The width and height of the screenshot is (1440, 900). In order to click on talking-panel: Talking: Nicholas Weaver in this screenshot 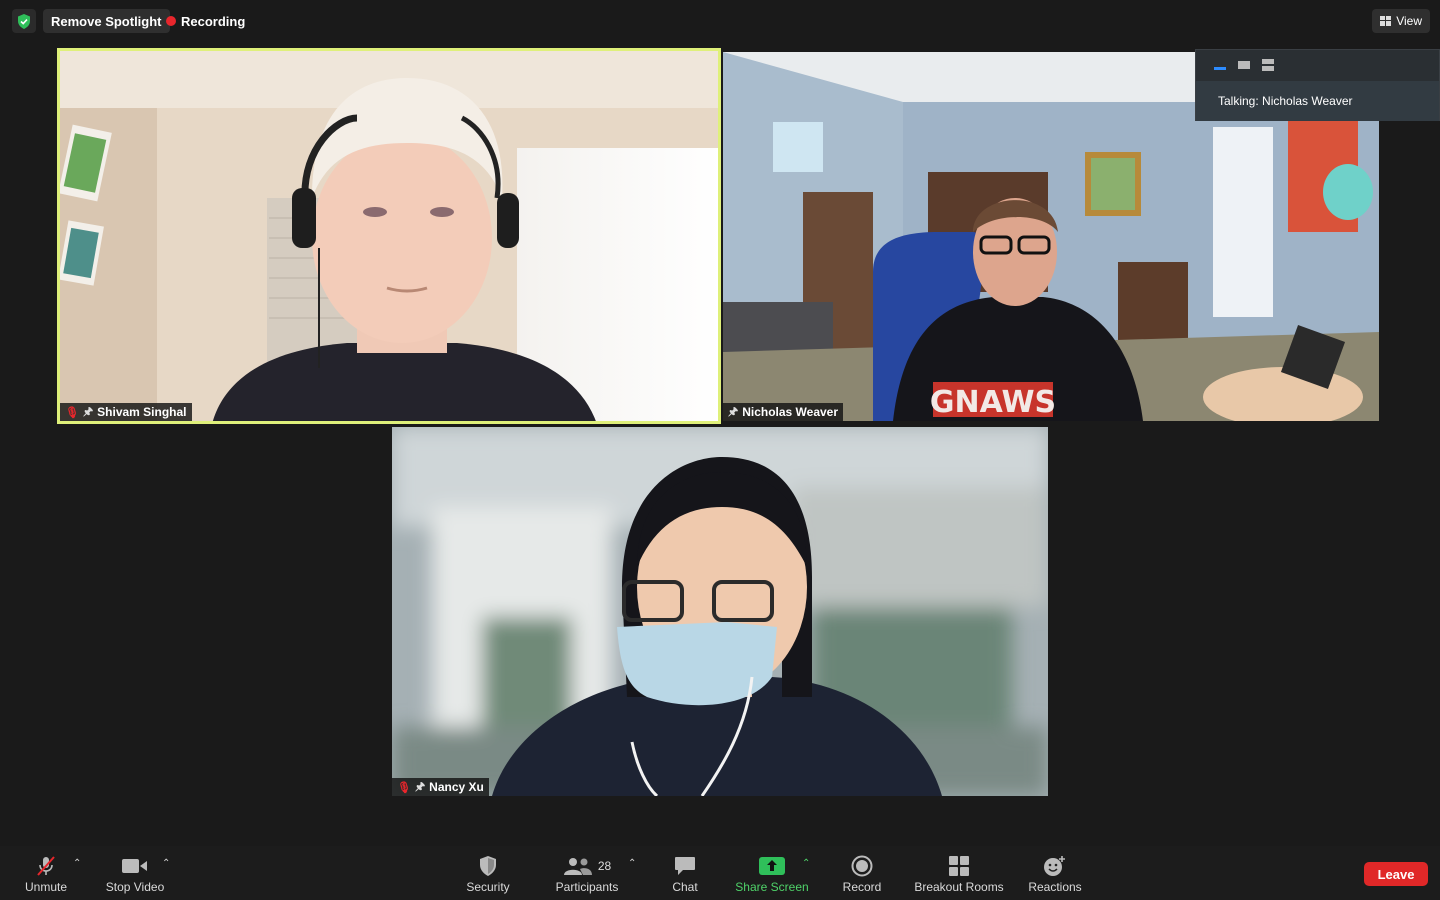, I will do `click(1317, 85)`.